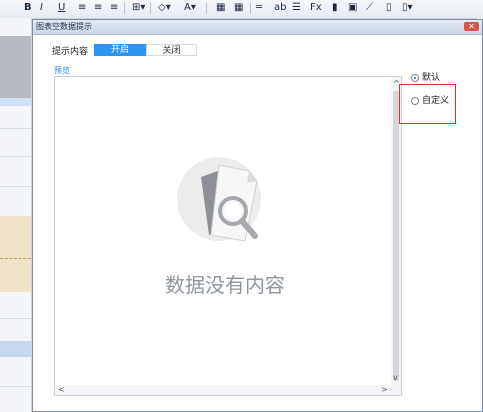  I want to click on scroll-down-icon: v, so click(395, 378).